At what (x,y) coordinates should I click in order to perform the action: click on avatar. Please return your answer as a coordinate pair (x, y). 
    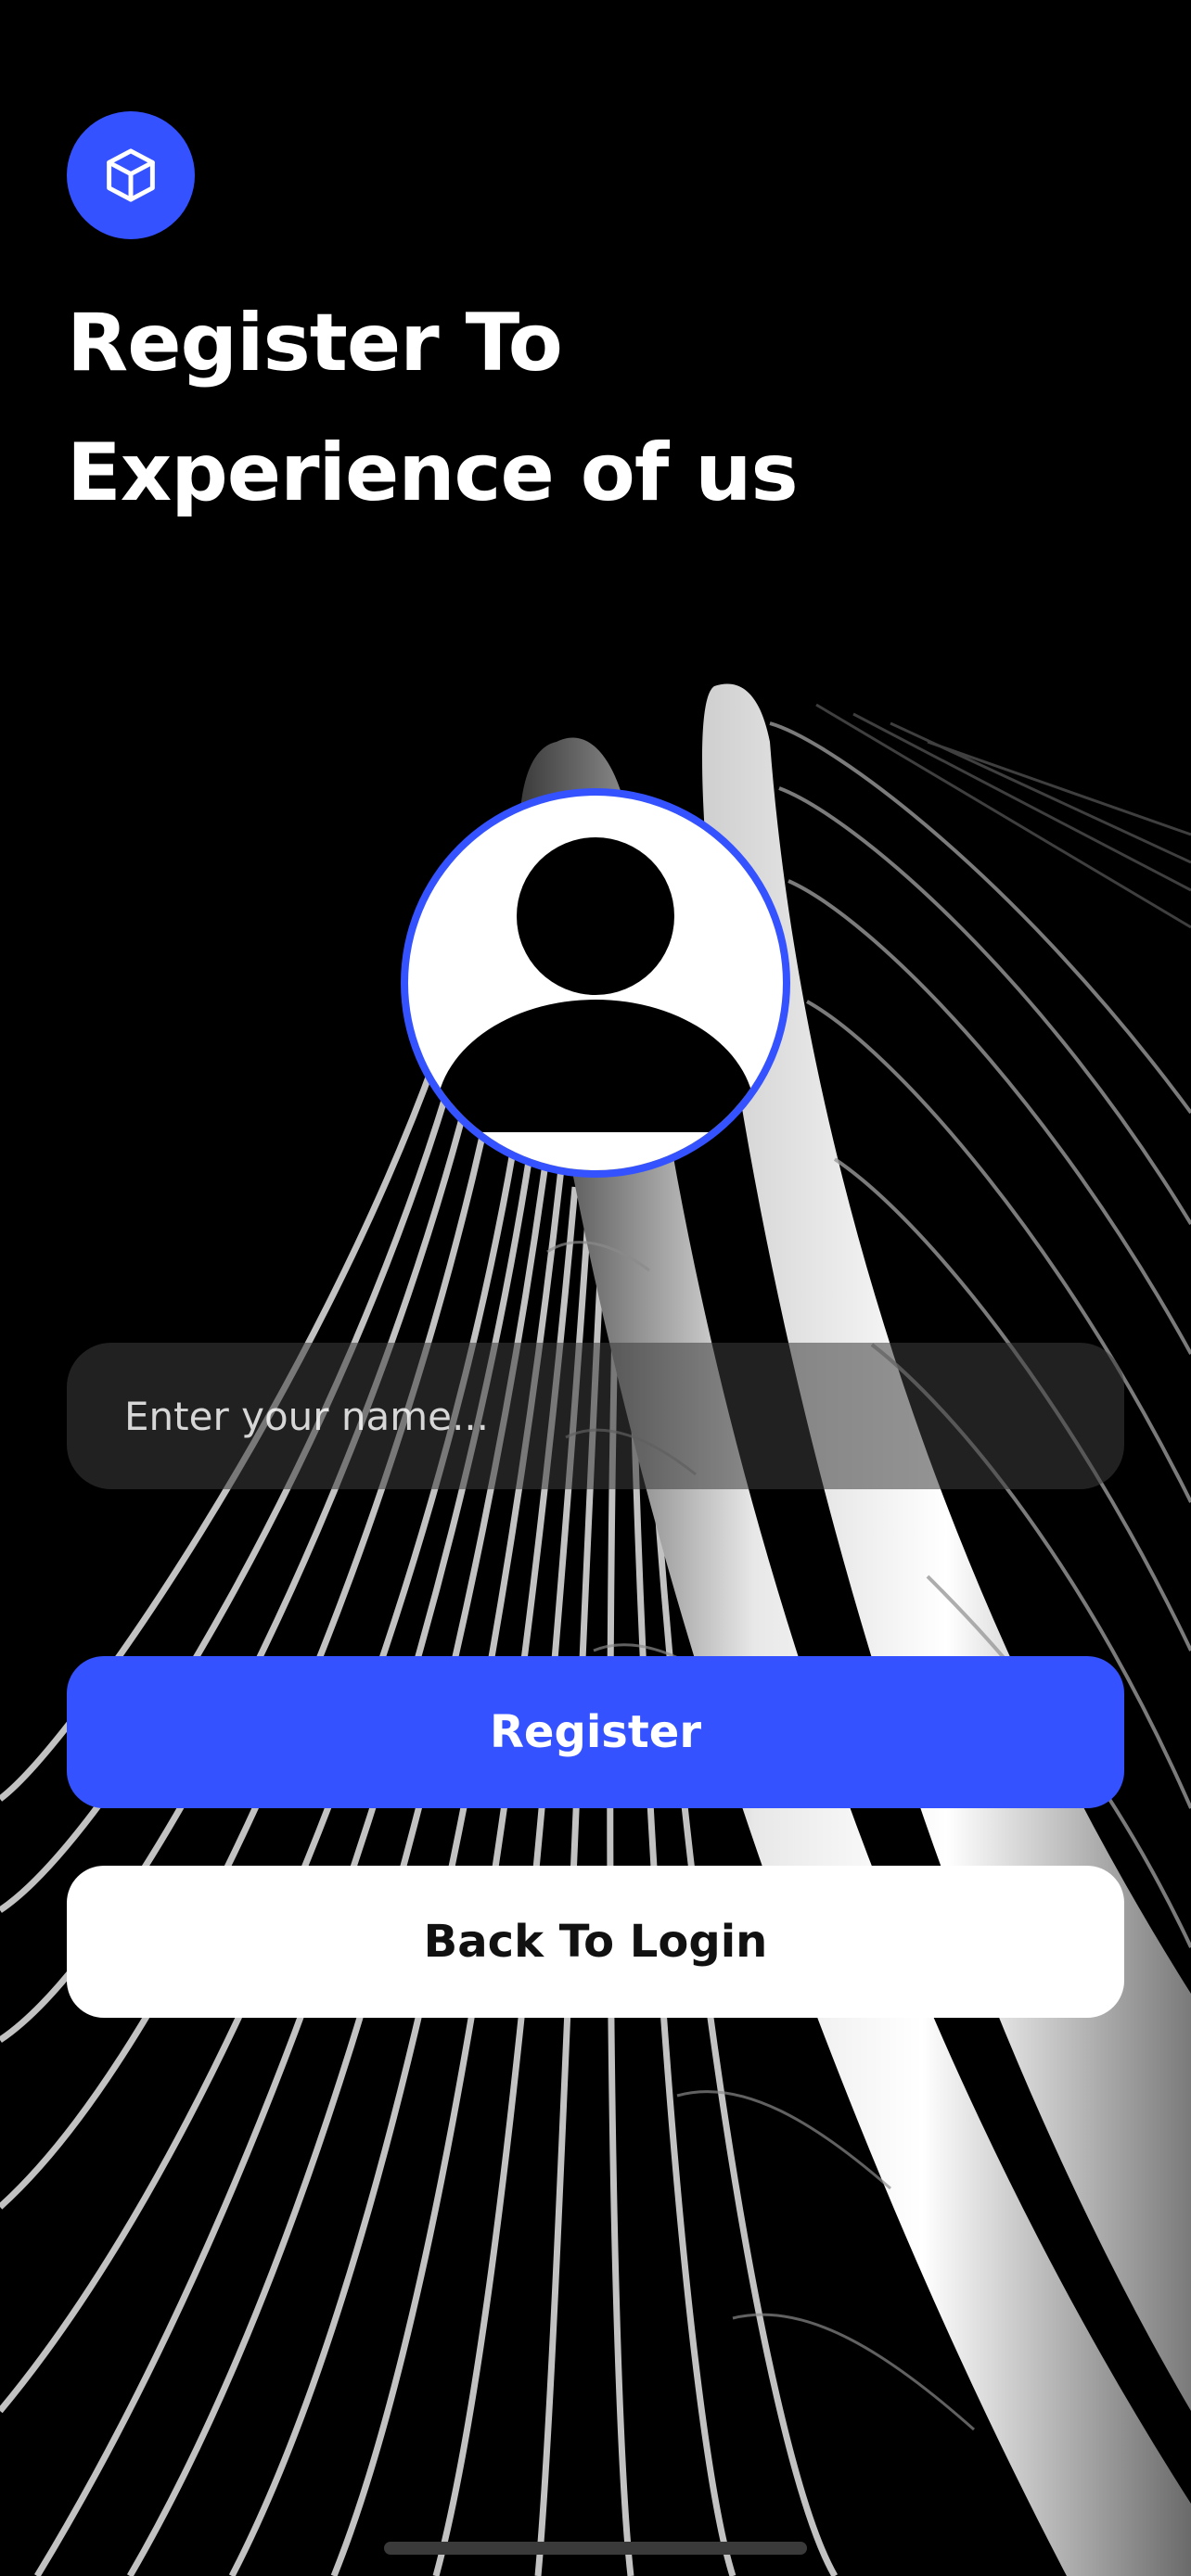
    Looking at the image, I should click on (595, 983).